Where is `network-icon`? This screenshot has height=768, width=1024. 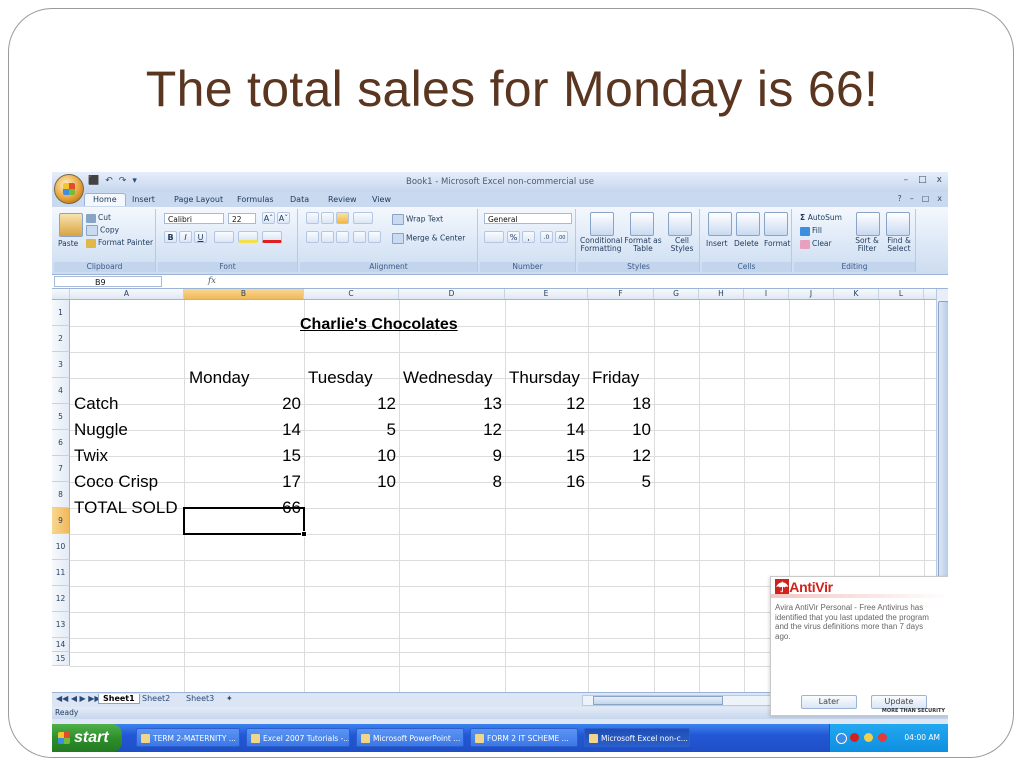 network-icon is located at coordinates (841, 738).